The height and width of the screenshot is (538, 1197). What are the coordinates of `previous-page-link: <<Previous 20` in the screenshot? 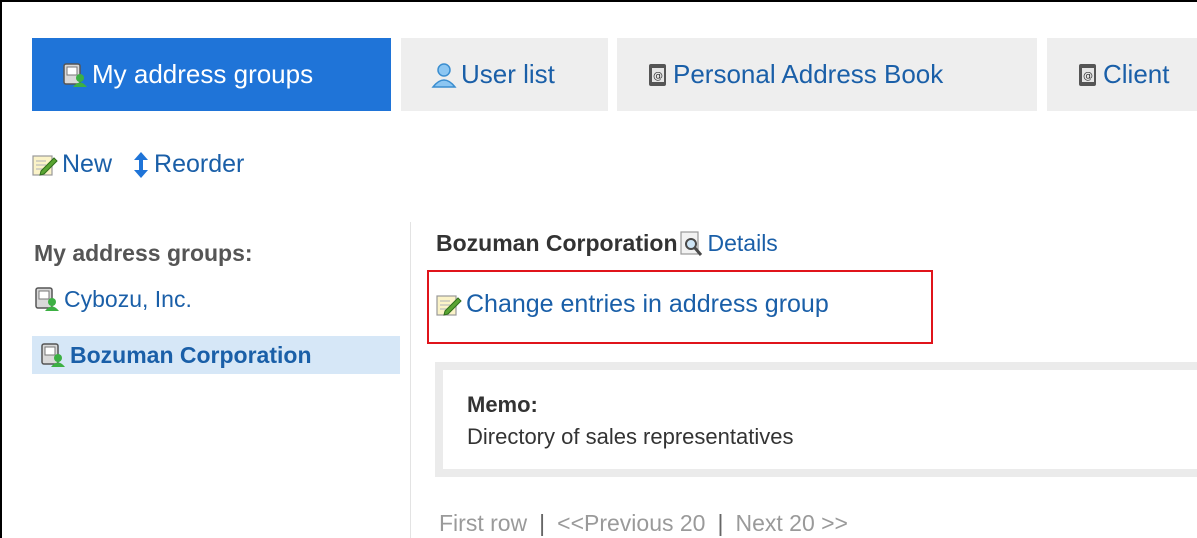 It's located at (631, 523).